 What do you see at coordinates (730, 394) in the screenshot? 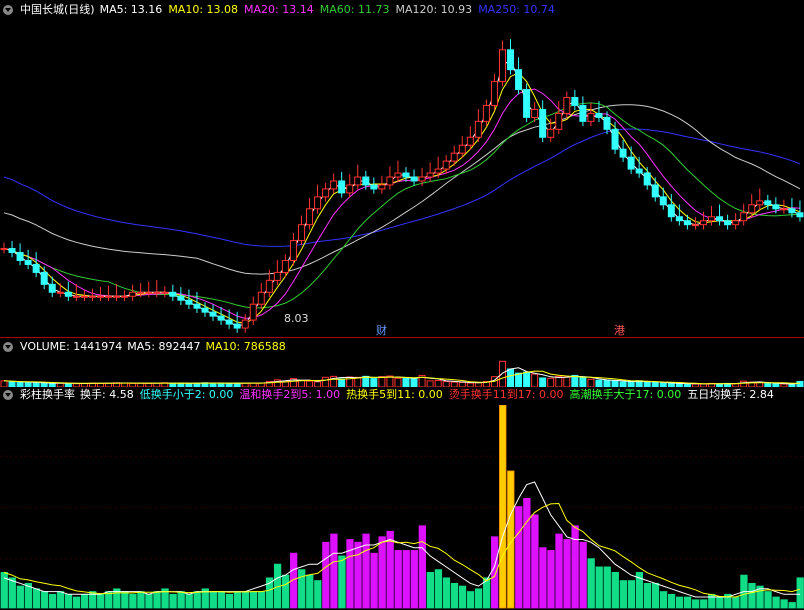
I see `turnover-legend-item: 五日均换手: 2.84` at bounding box center [730, 394].